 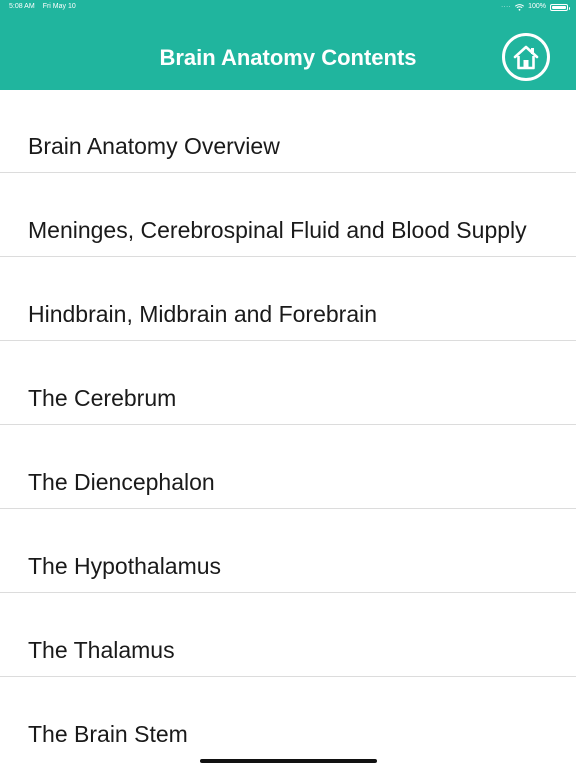 I want to click on list-item-brain-stem: The Brain Stem, so click(x=288, y=719).